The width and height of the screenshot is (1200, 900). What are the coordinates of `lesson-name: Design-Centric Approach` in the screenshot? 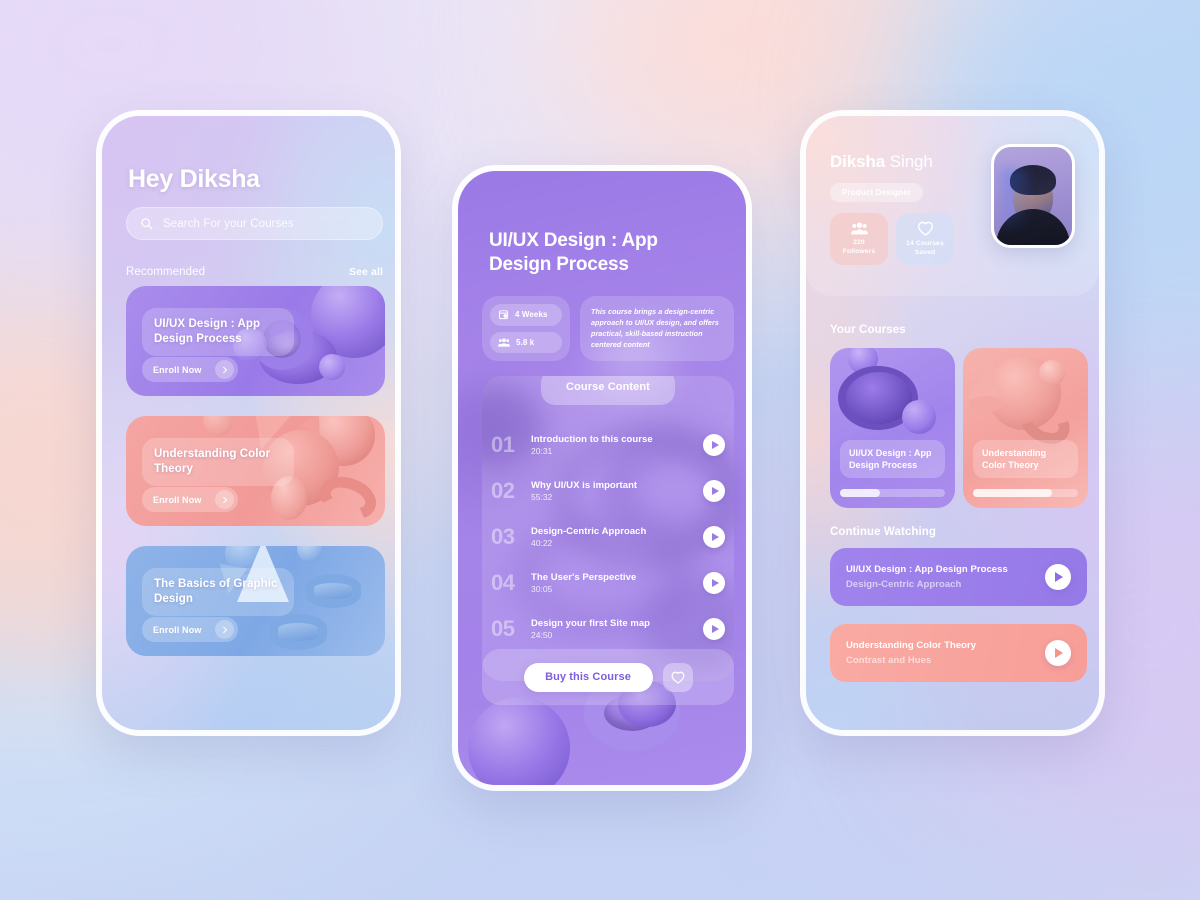 It's located at (589, 531).